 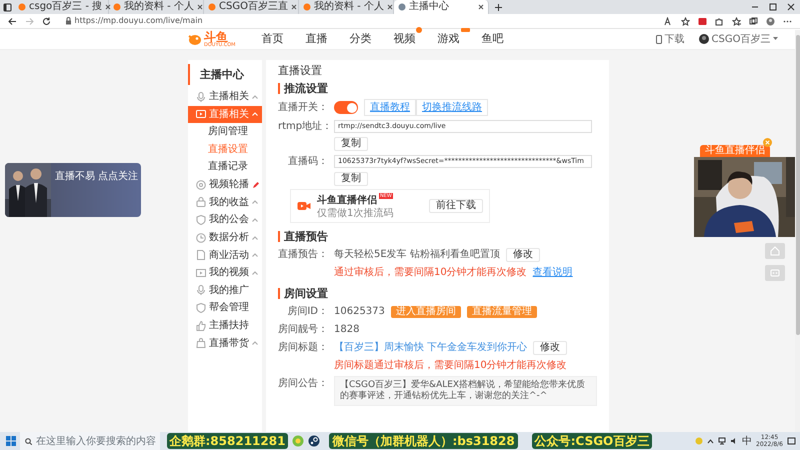 I want to click on star-icon, so click(x=685, y=21).